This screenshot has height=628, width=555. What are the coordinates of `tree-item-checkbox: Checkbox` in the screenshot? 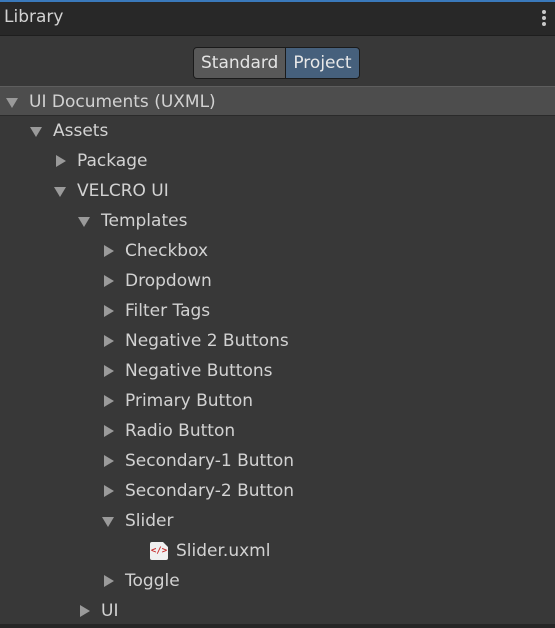 It's located at (277, 251).